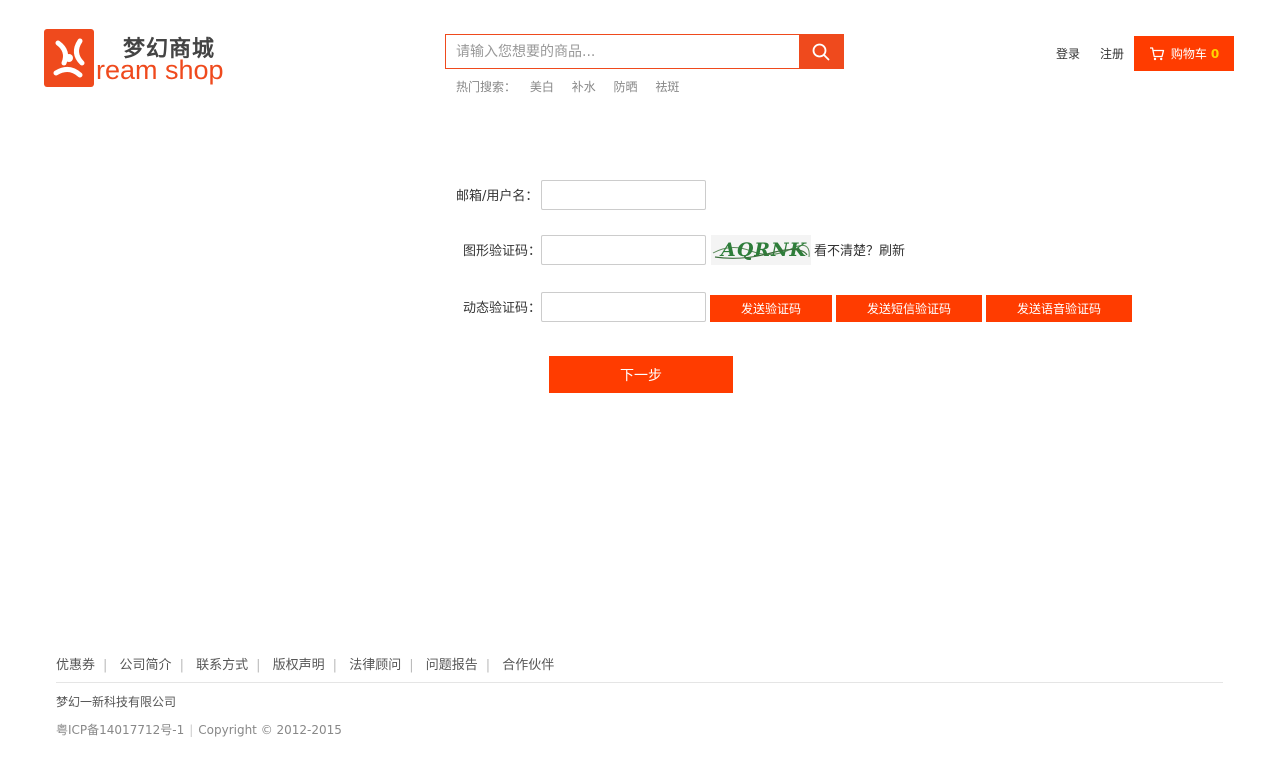 This screenshot has width=1277, height=759. I want to click on logo-en-text: ream shop, so click(160, 70).